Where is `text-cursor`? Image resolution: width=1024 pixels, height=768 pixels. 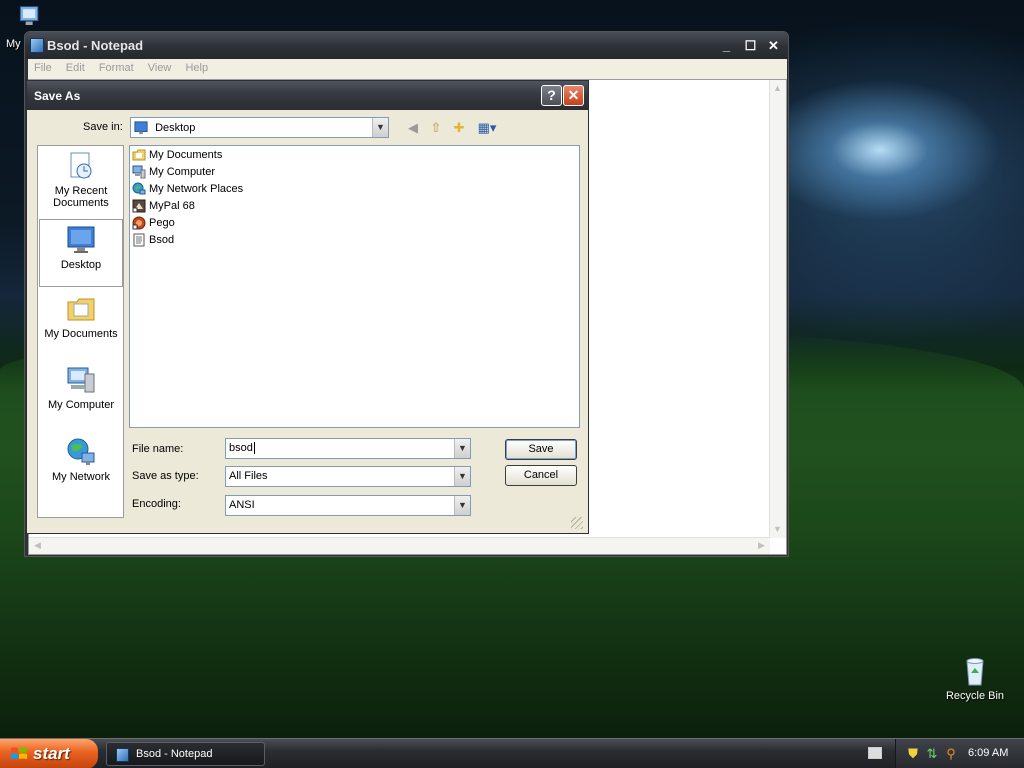 text-cursor is located at coordinates (254, 448).